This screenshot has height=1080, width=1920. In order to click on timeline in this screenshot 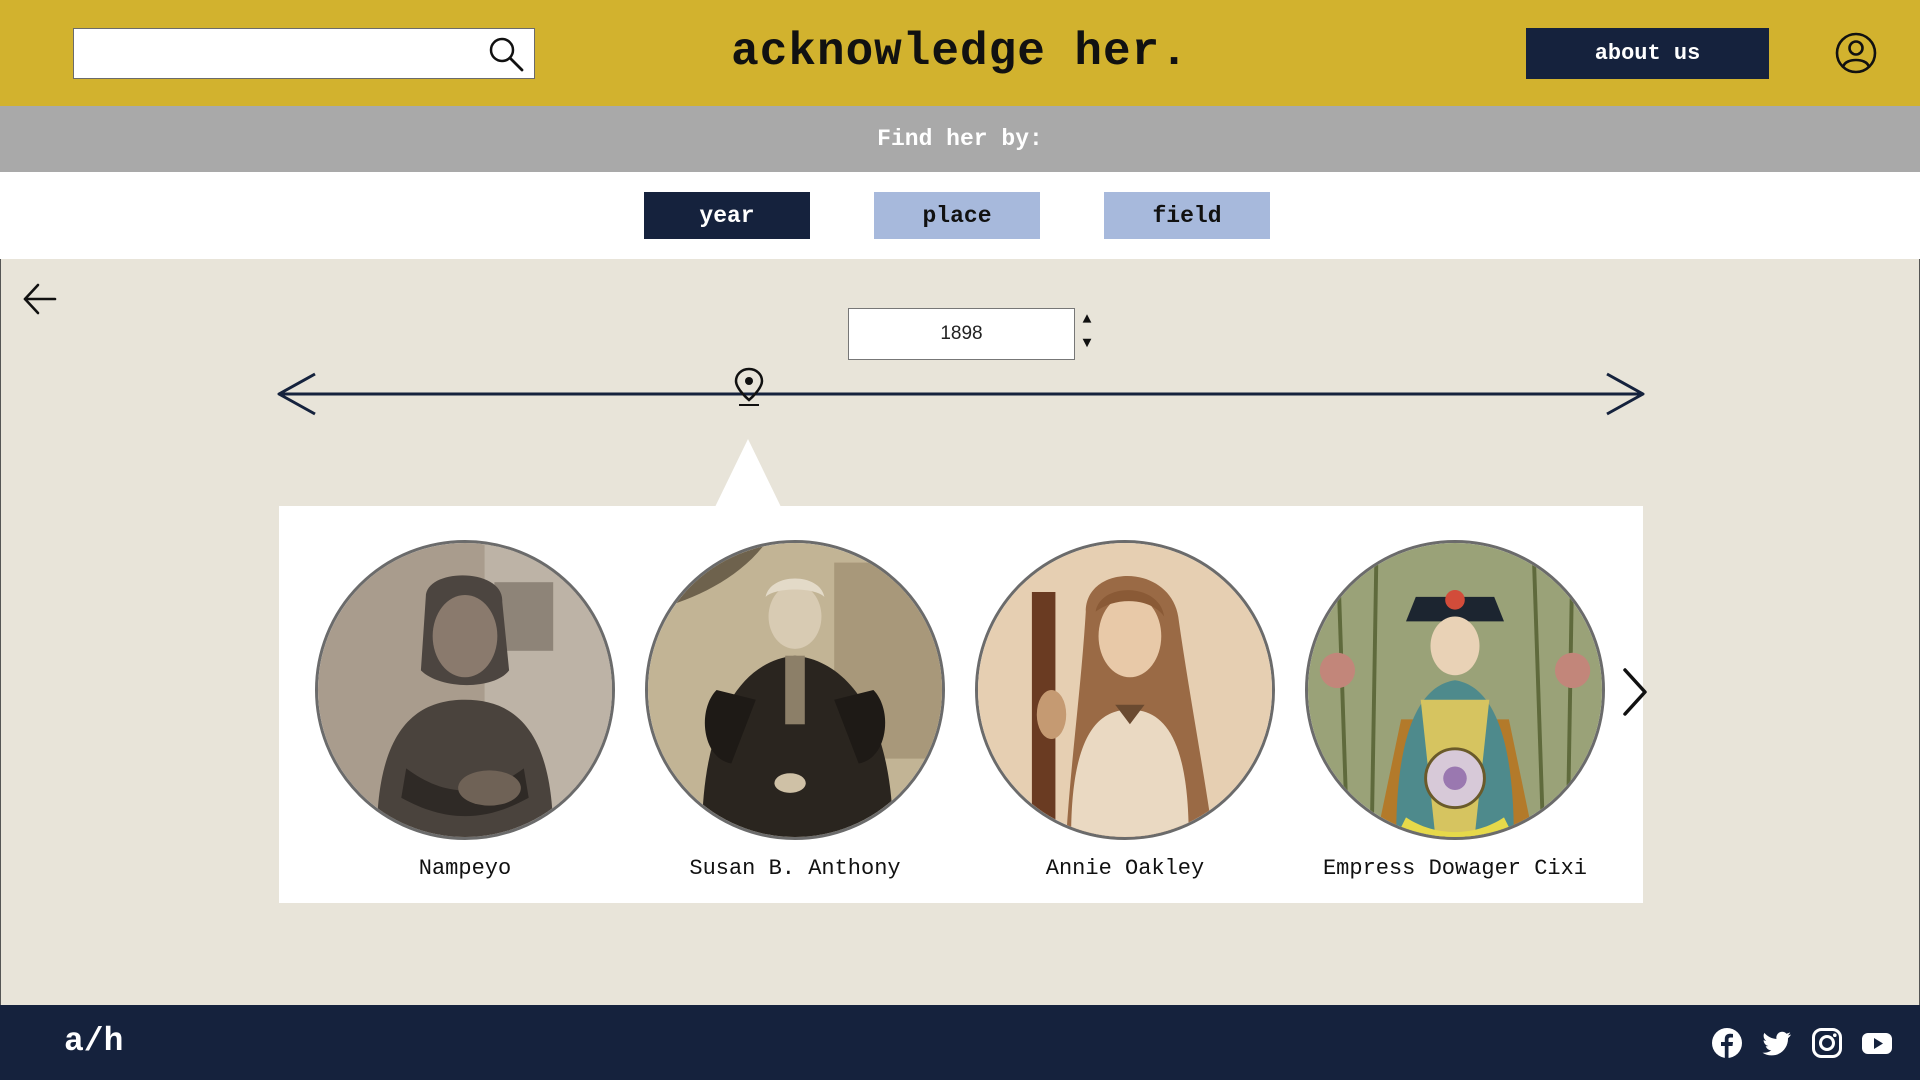, I will do `click(961, 394)`.